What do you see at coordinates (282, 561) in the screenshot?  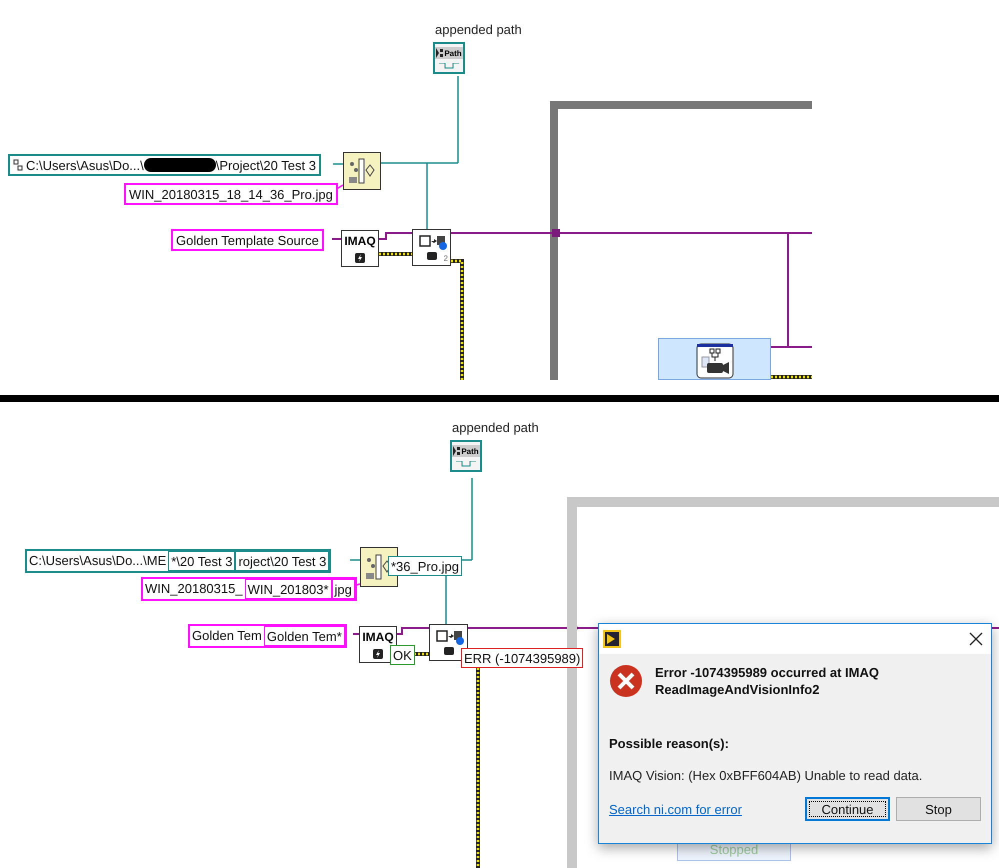 I see `probe-tip: roject\20 Test 3` at bounding box center [282, 561].